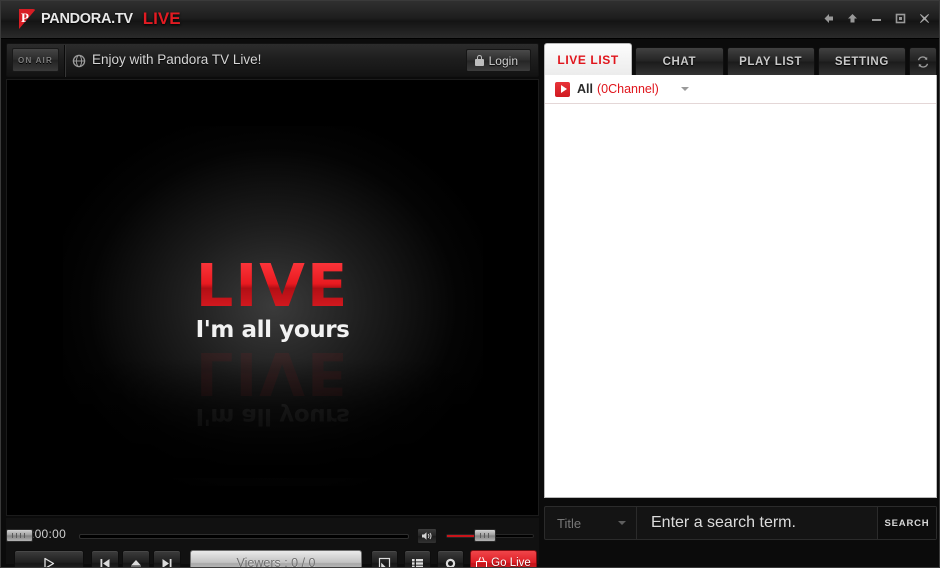 The image size is (940, 568). I want to click on panel-tabs: LIVE LIST CHAT PLAY LIST SETTING, so click(740, 59).